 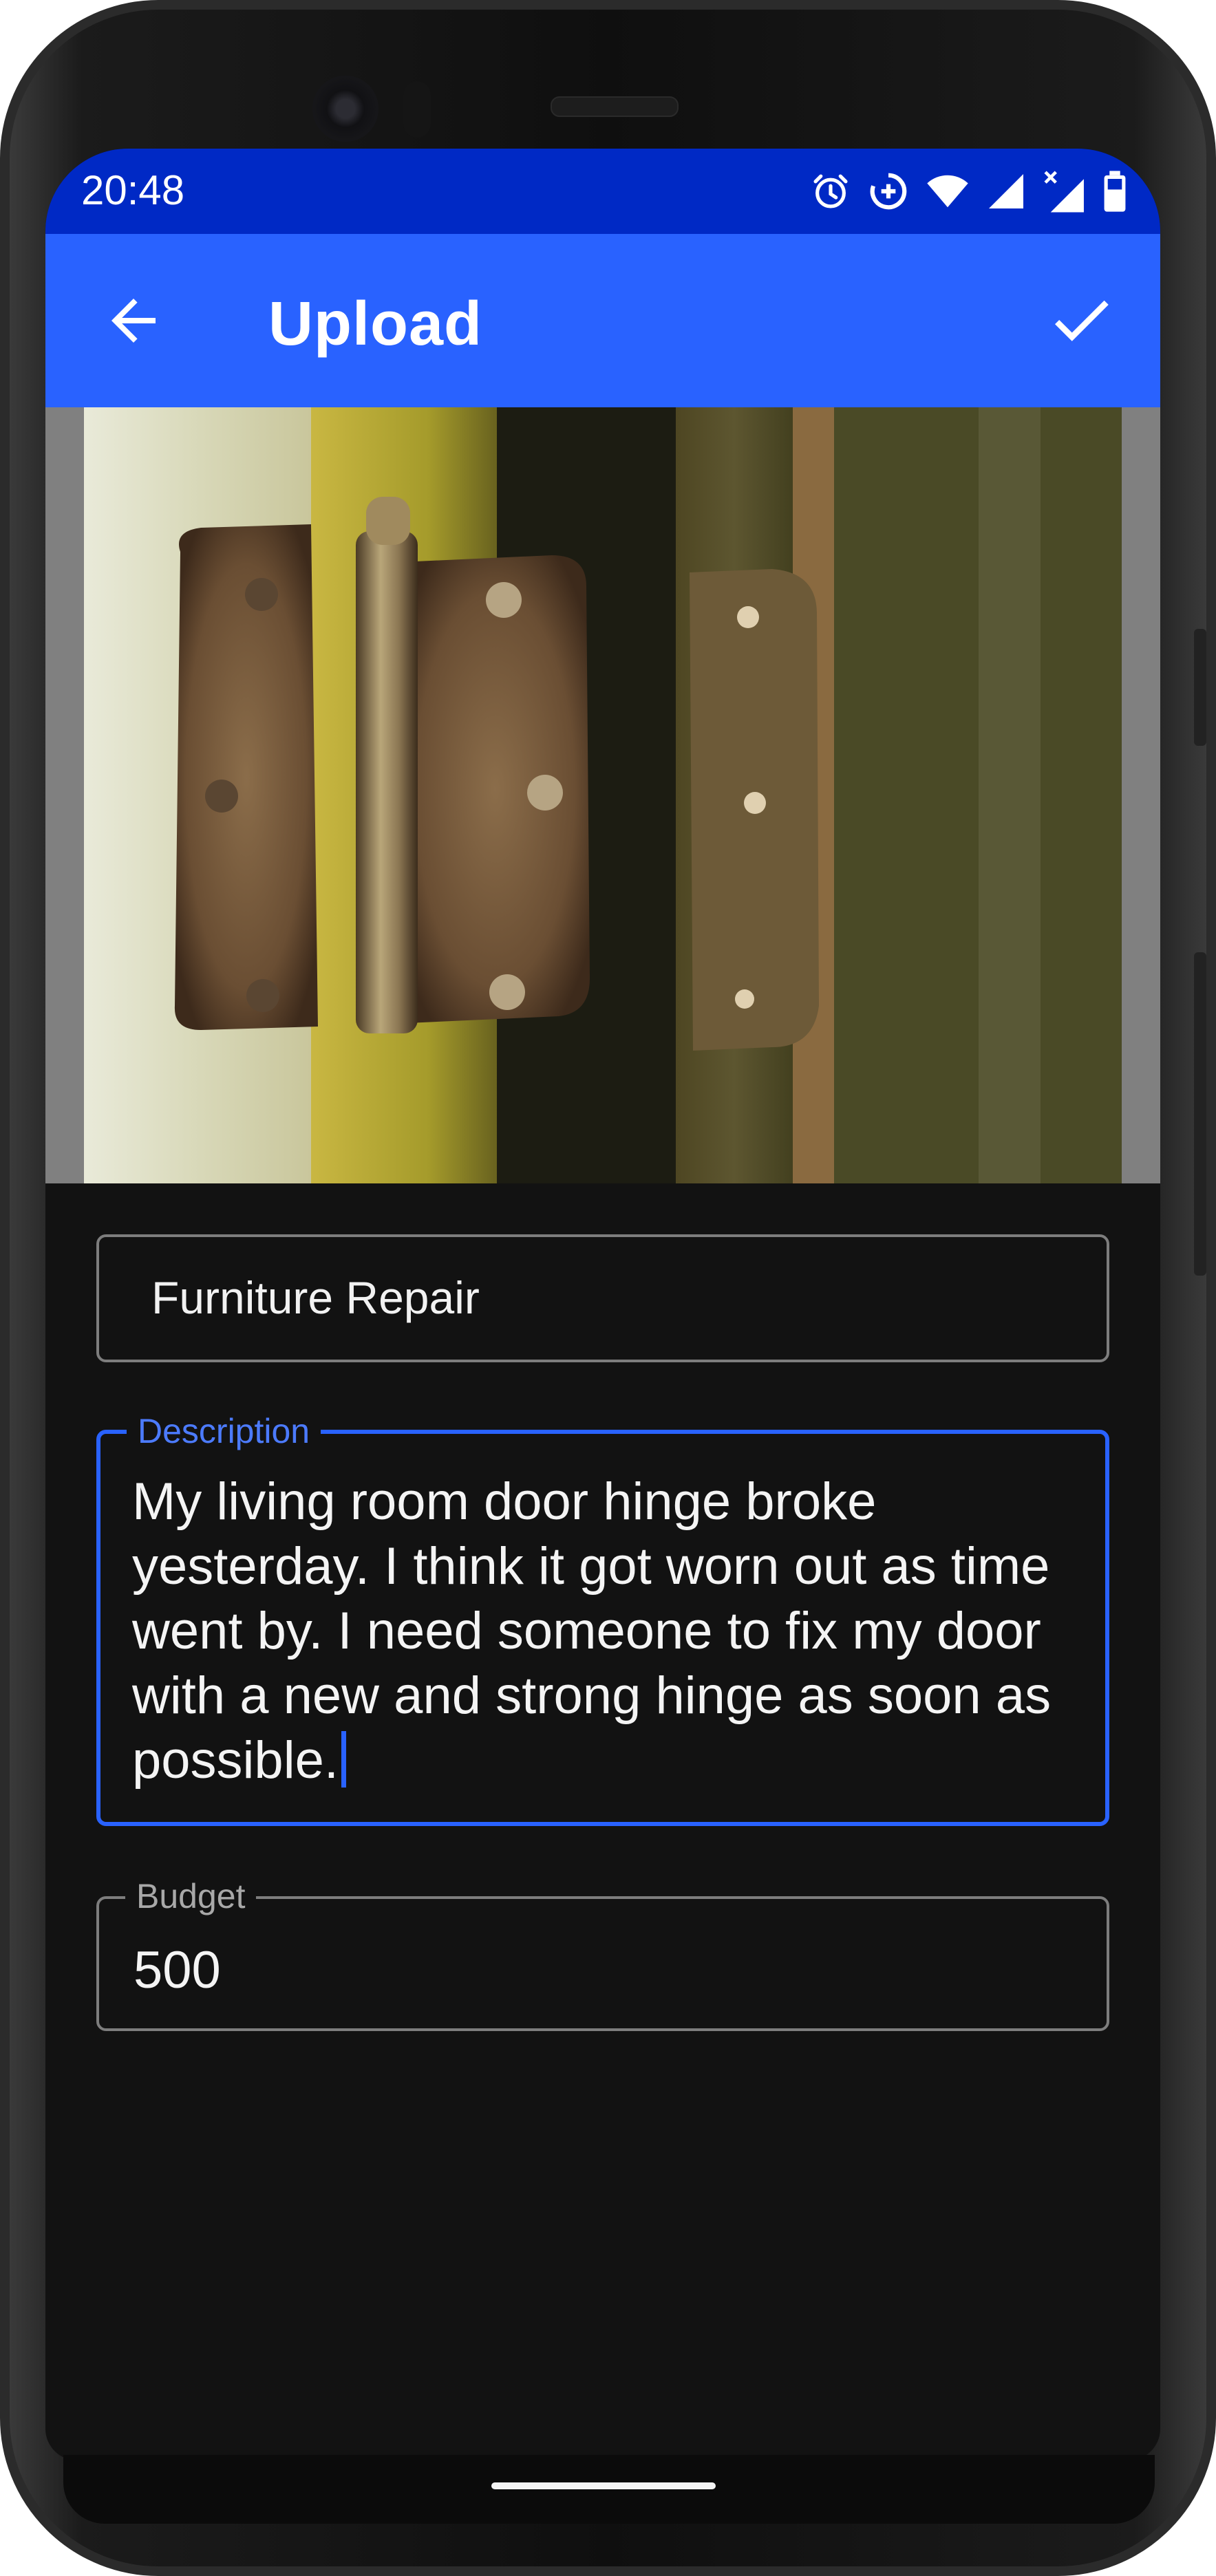 What do you see at coordinates (889, 191) in the screenshot?
I see `data-saver-icon` at bounding box center [889, 191].